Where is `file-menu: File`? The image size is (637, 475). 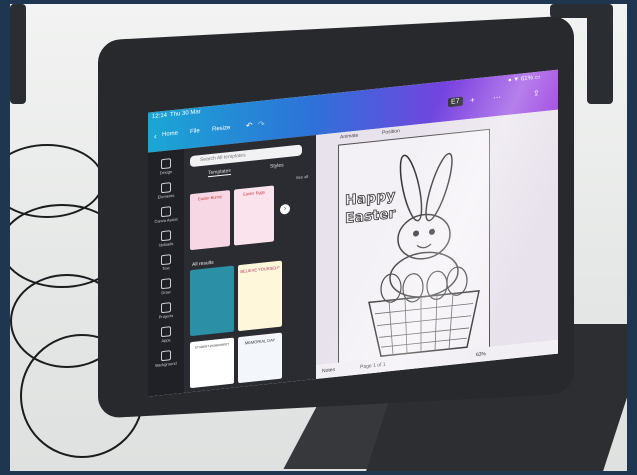
file-menu: File is located at coordinates (195, 131).